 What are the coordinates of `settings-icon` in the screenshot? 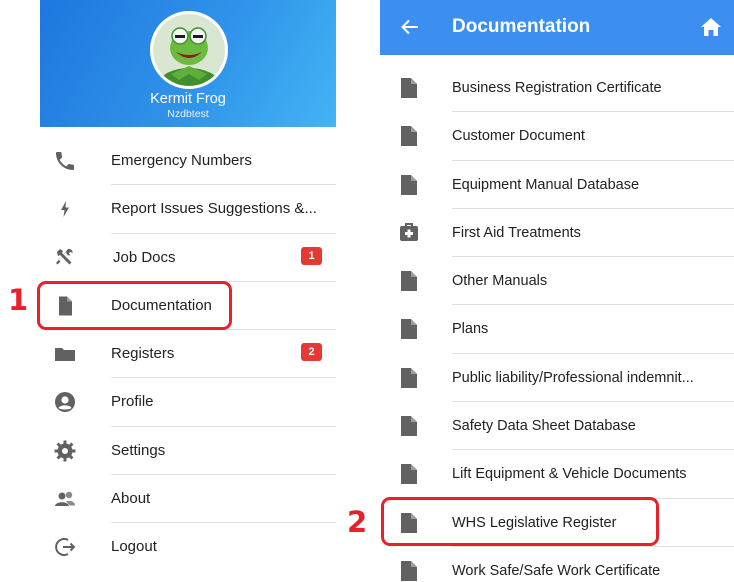 It's located at (65, 451).